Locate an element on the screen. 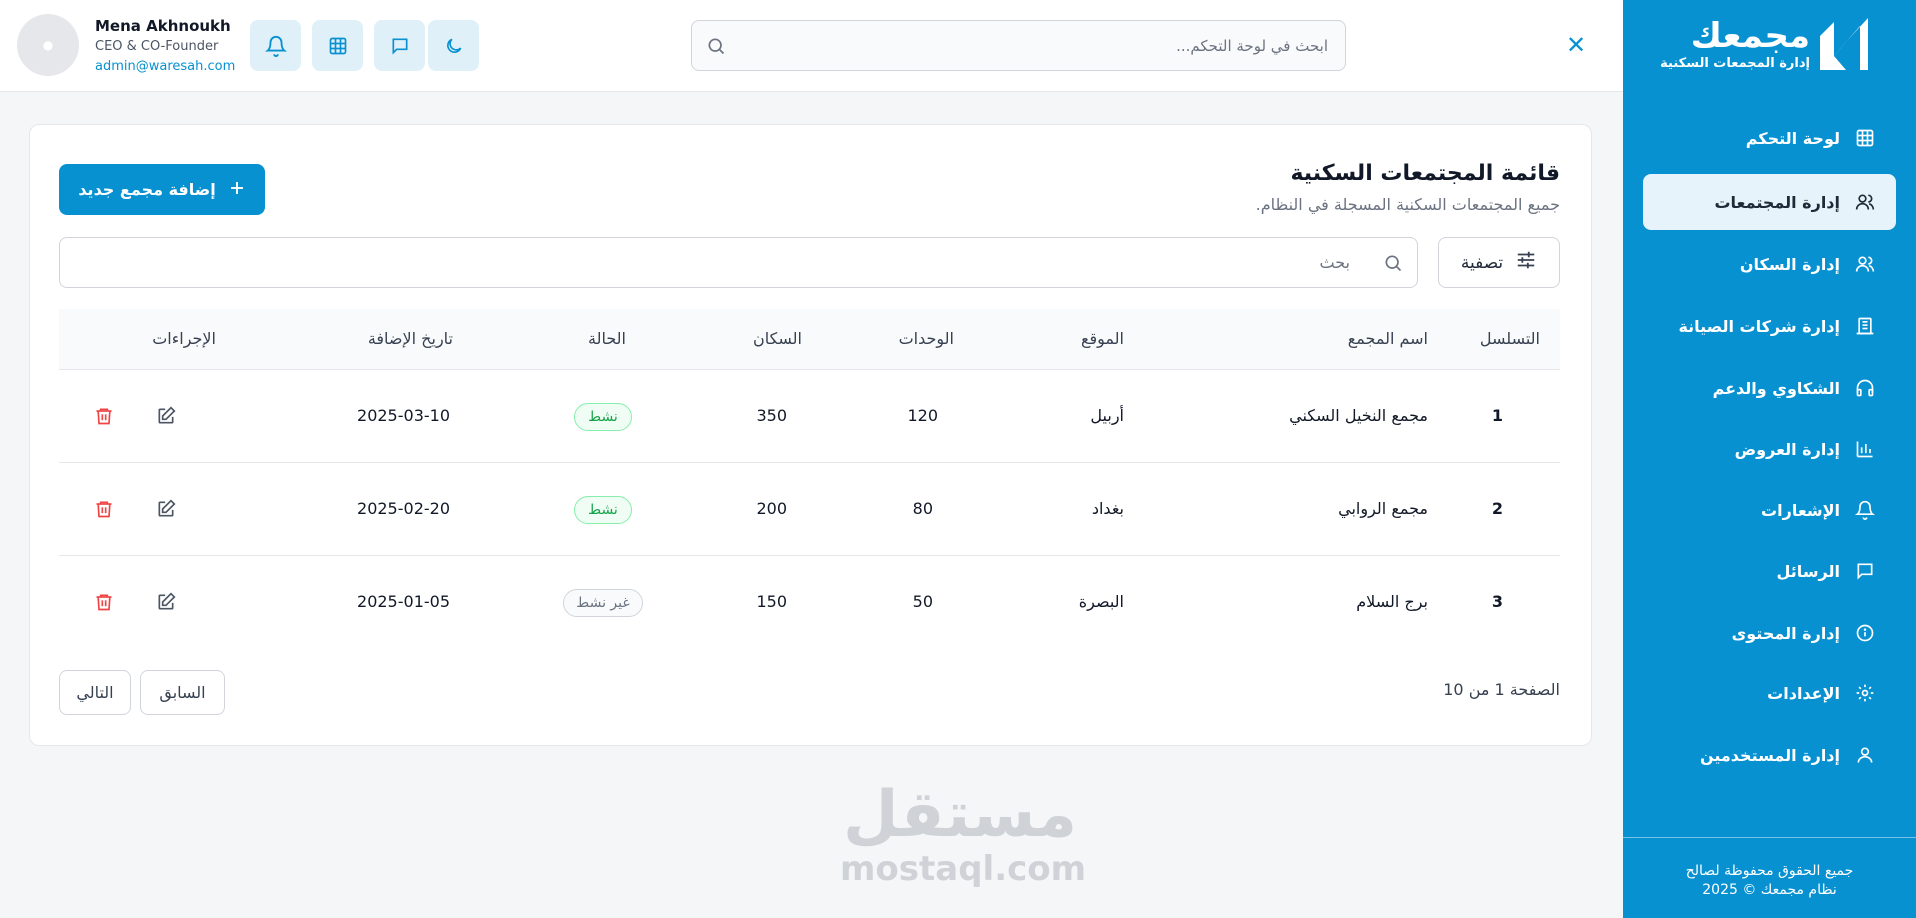  cell-location: بغداد is located at coordinates (1107, 508).